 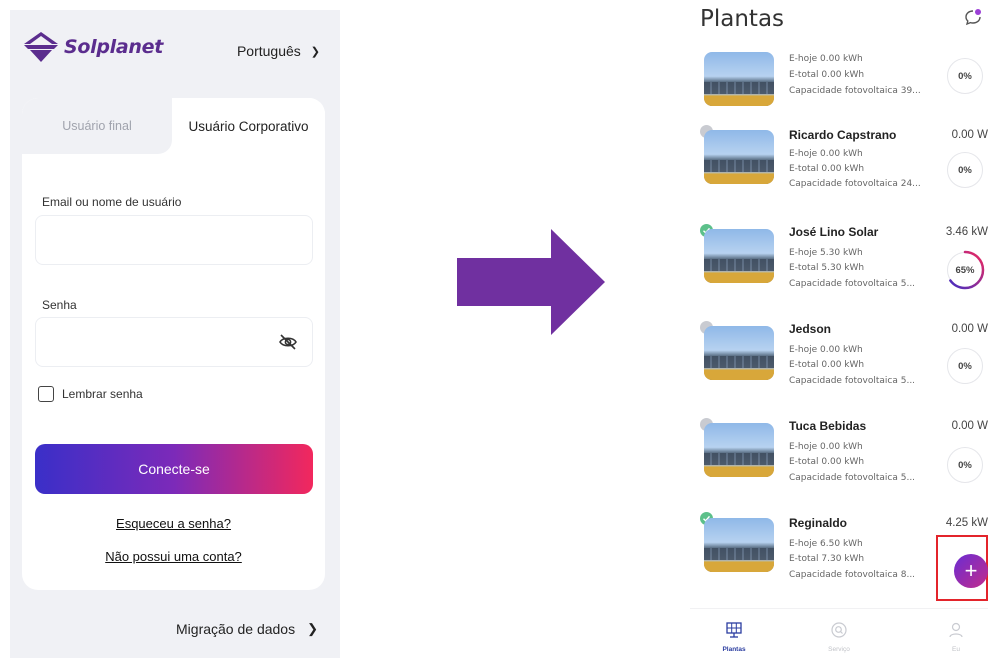 I want to click on plant-name: José Lino Solar, so click(x=834, y=232).